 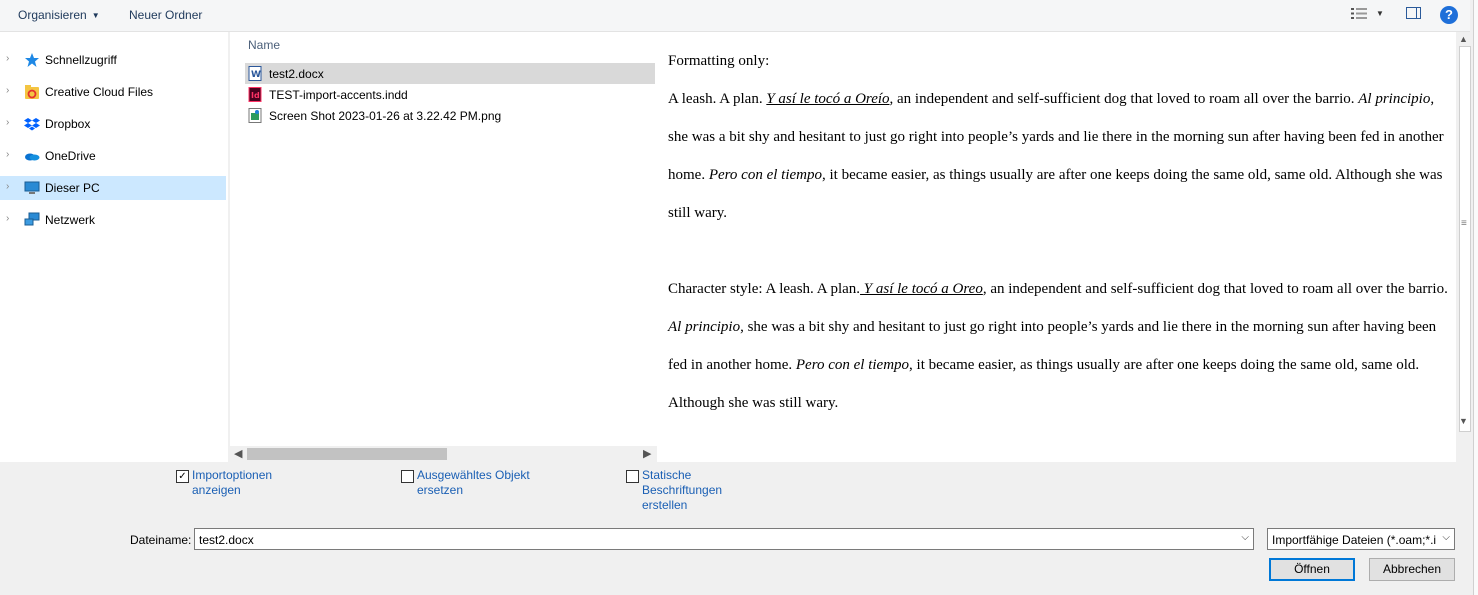 I want to click on column-header-name: Name, so click(x=264, y=45).